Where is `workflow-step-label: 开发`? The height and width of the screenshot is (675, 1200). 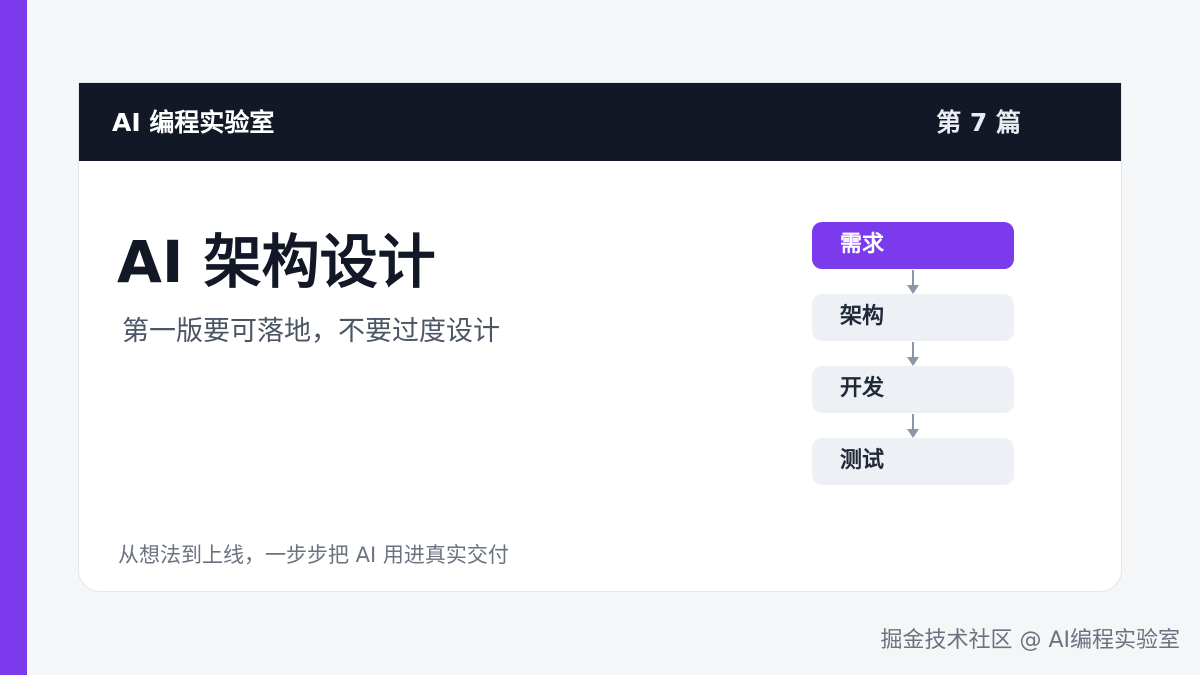 workflow-step-label: 开发 is located at coordinates (862, 388).